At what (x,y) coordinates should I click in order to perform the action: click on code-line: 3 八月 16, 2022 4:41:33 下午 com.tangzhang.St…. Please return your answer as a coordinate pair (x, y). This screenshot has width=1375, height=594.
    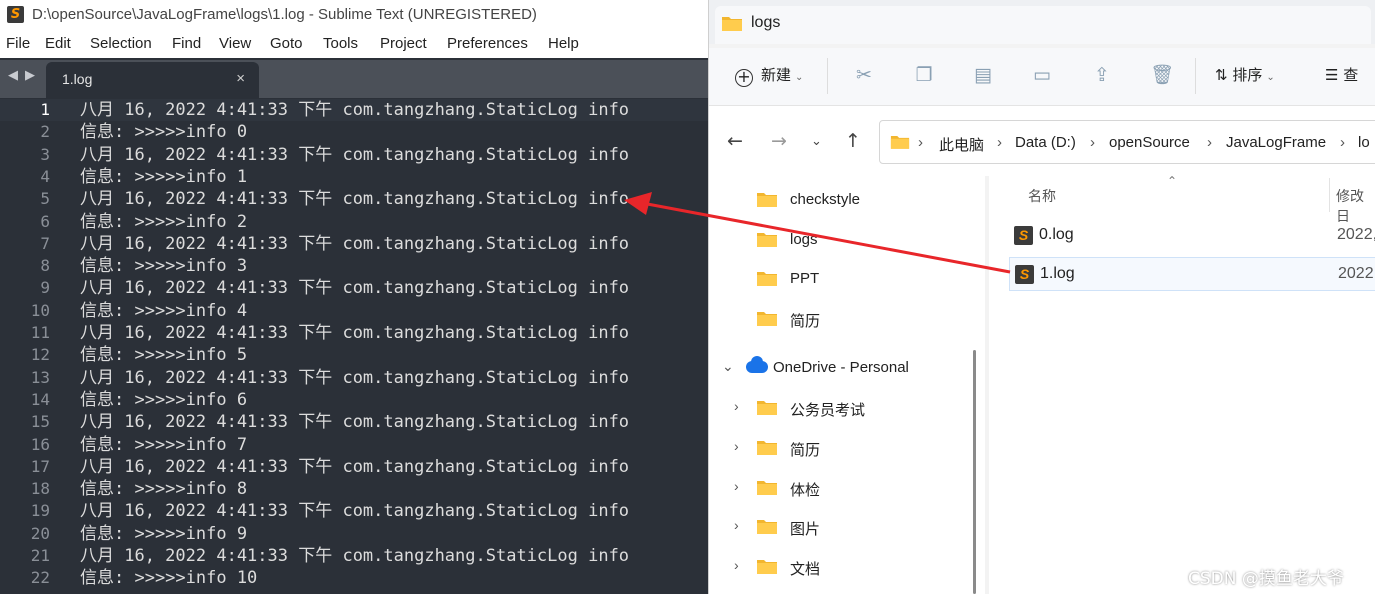
    Looking at the image, I should click on (354, 155).